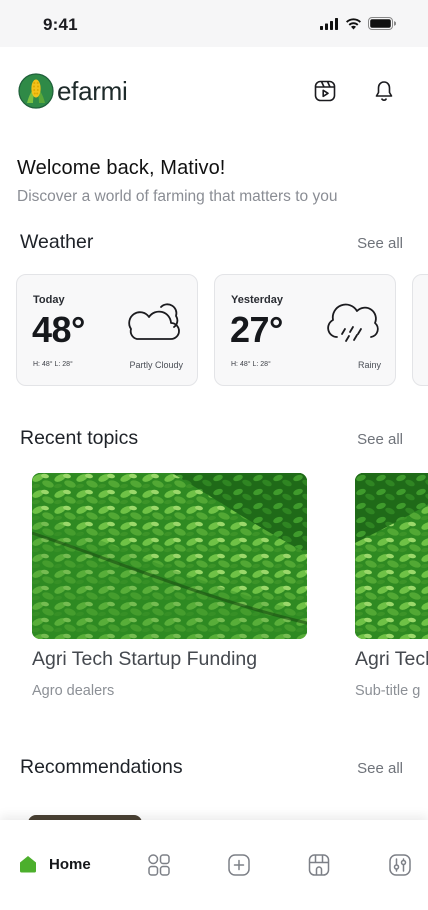  I want to click on wifi-icon, so click(353, 23).